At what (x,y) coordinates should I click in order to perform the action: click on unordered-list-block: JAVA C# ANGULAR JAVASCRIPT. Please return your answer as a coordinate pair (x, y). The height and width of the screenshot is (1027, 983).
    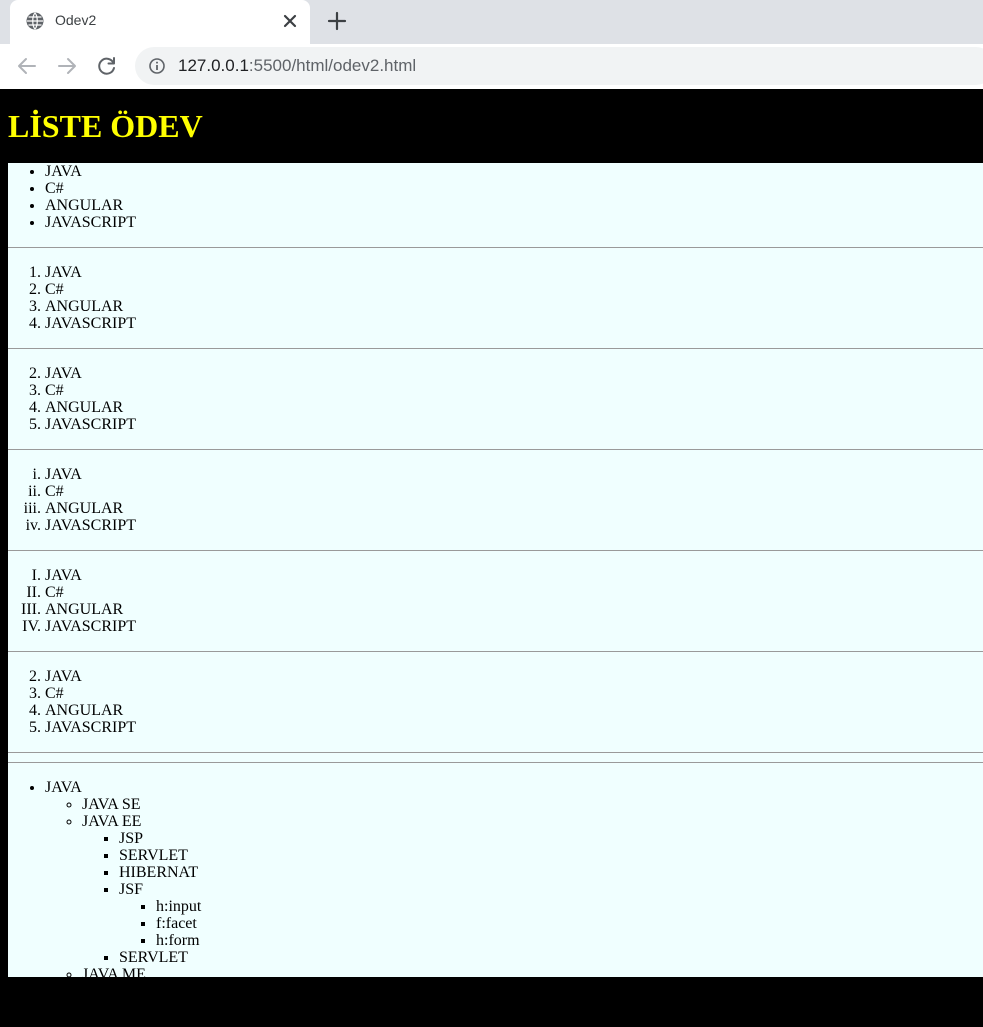
    Looking at the image, I should click on (495, 205).